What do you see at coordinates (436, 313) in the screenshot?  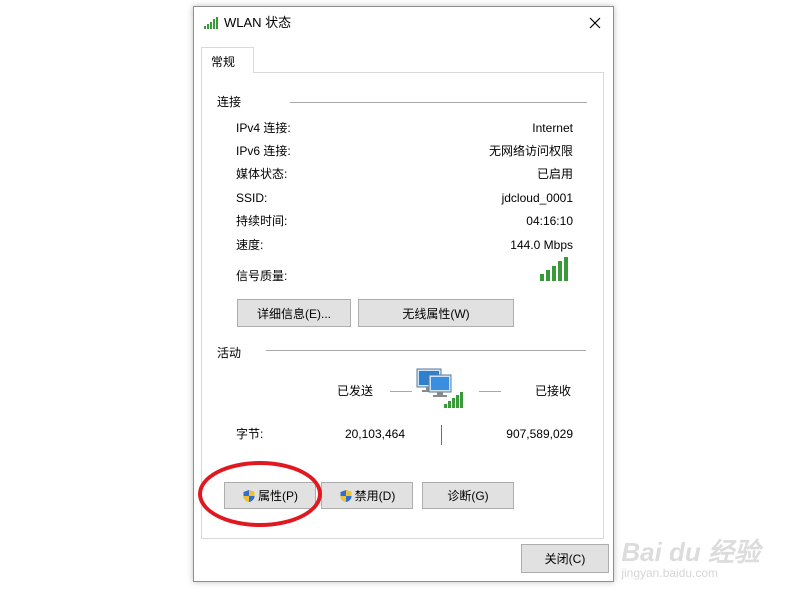 I see `wireless-properties-button: 无线属性(W)` at bounding box center [436, 313].